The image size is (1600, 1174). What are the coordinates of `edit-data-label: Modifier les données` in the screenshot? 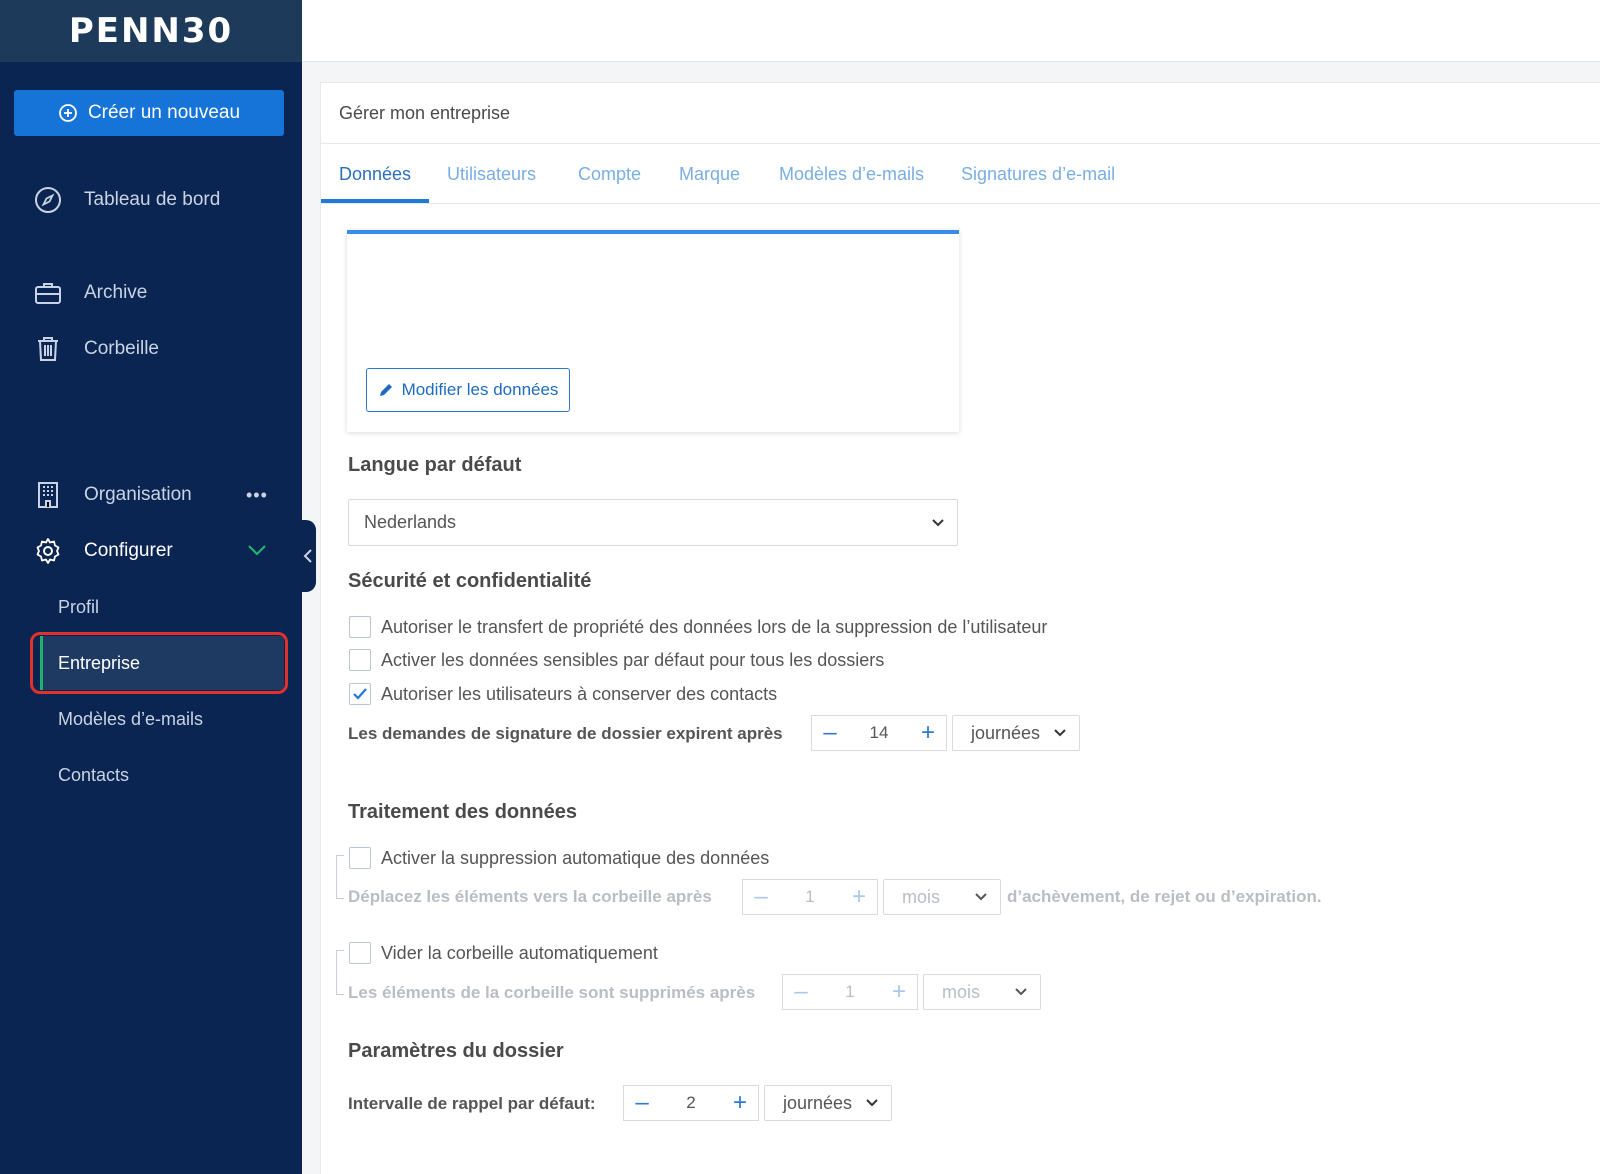 It's located at (480, 389).